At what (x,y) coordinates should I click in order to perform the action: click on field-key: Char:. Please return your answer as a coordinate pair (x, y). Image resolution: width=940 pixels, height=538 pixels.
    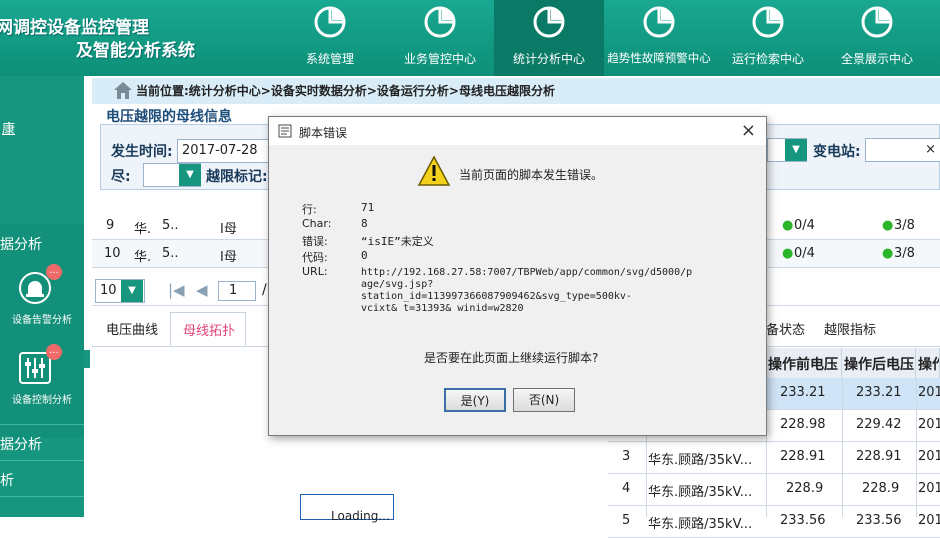
    Looking at the image, I should click on (317, 223).